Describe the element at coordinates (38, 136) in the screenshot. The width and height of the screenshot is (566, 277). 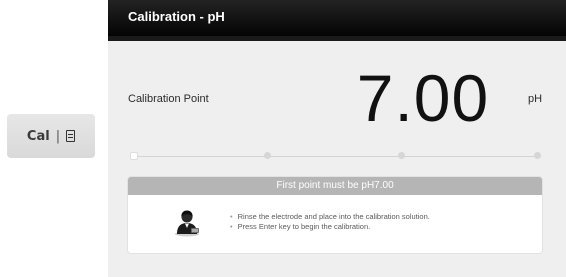
I see `cal-key-label: Cal` at that location.